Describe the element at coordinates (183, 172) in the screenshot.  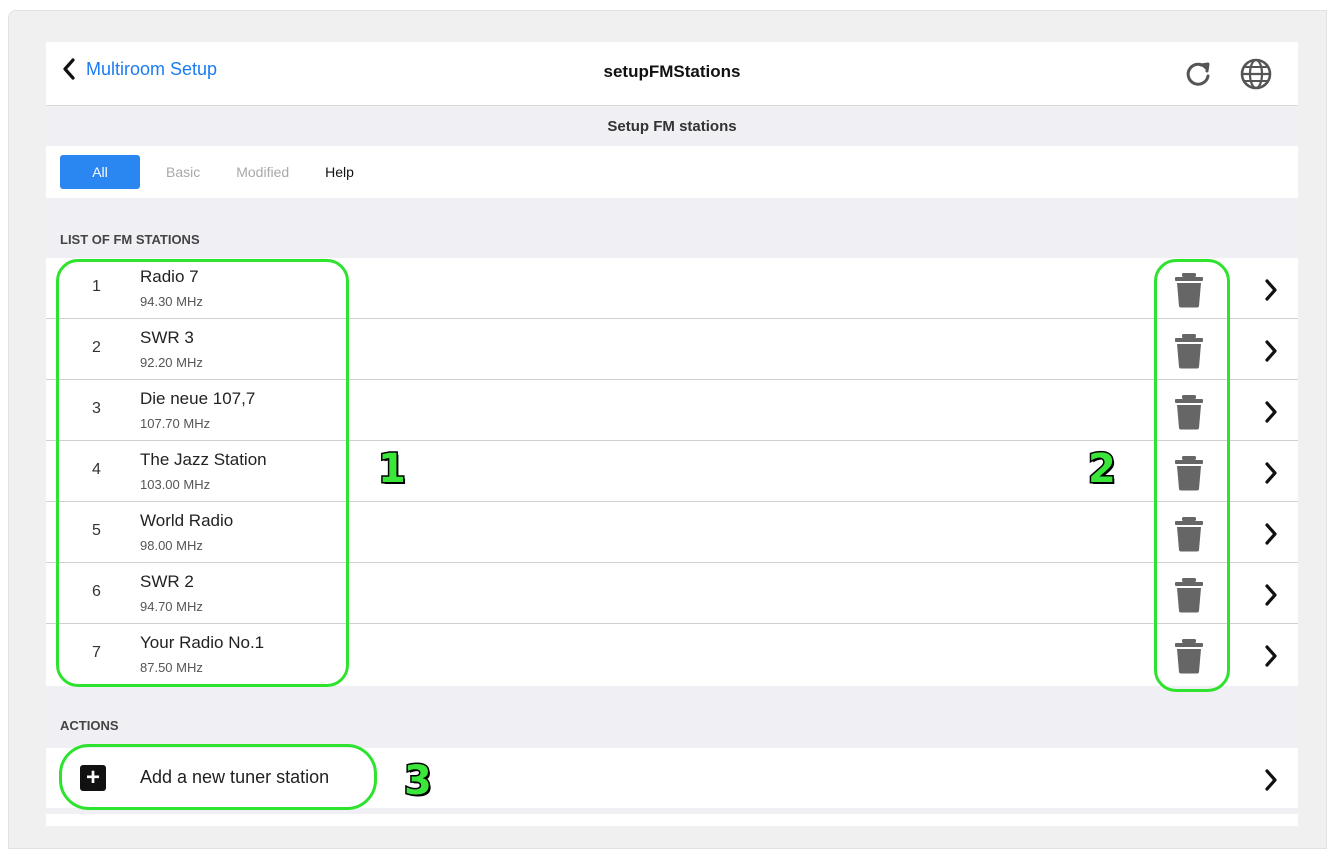
I see `tab-basic: Basic` at that location.